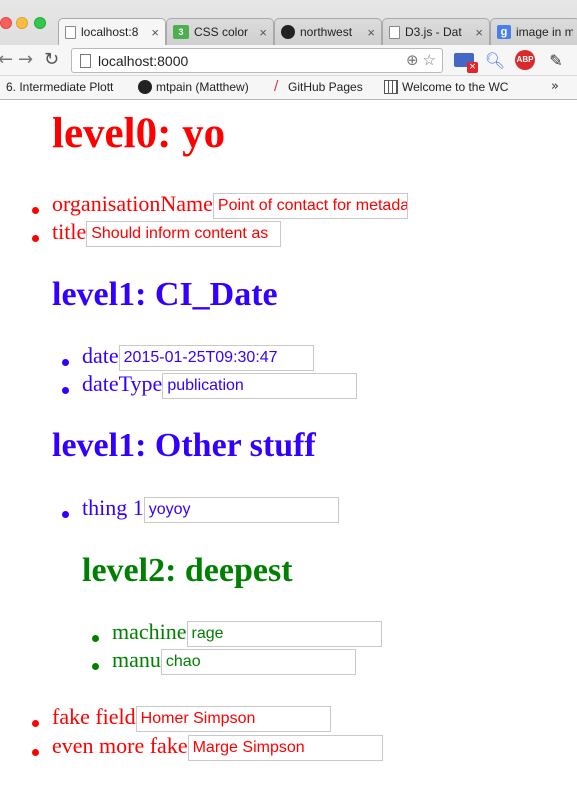  I want to click on deepest-heading: level2: deepest, so click(187, 570).